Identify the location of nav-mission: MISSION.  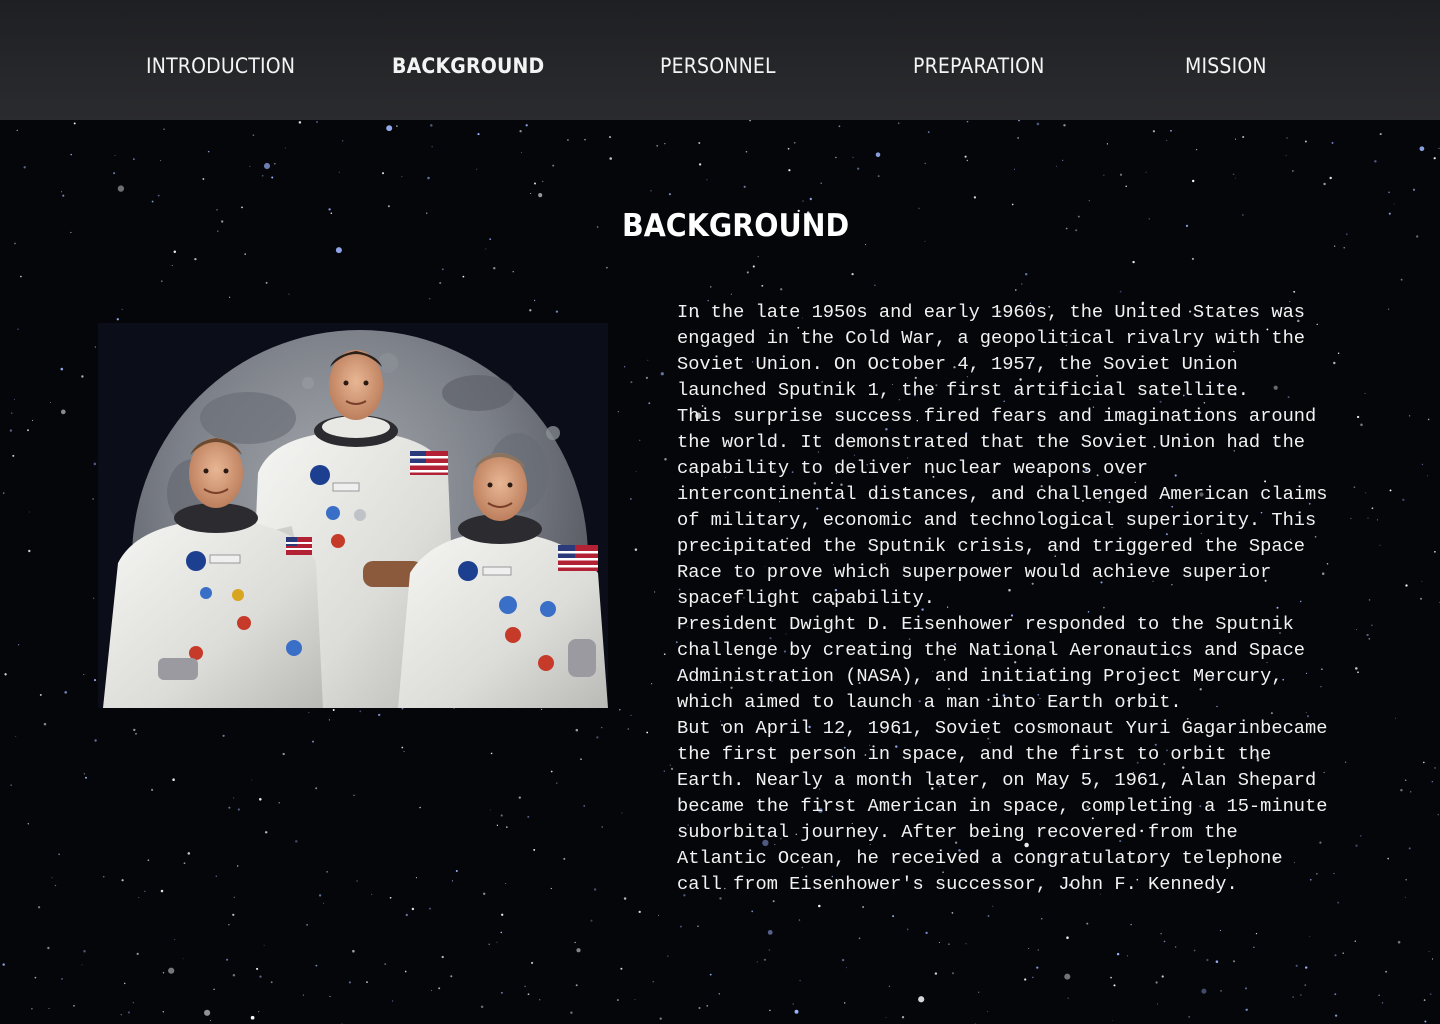
(1226, 66).